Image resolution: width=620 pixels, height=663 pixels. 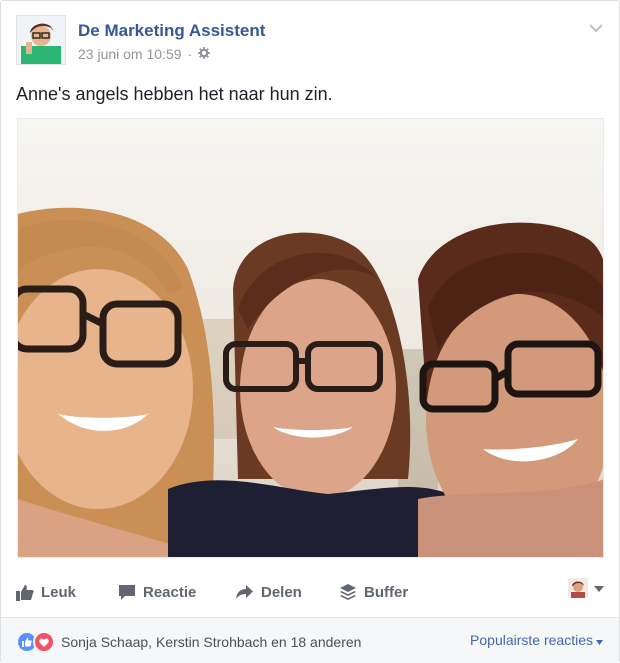 I want to click on post-meta: 23 juni om 10:59 ·, so click(x=144, y=54).